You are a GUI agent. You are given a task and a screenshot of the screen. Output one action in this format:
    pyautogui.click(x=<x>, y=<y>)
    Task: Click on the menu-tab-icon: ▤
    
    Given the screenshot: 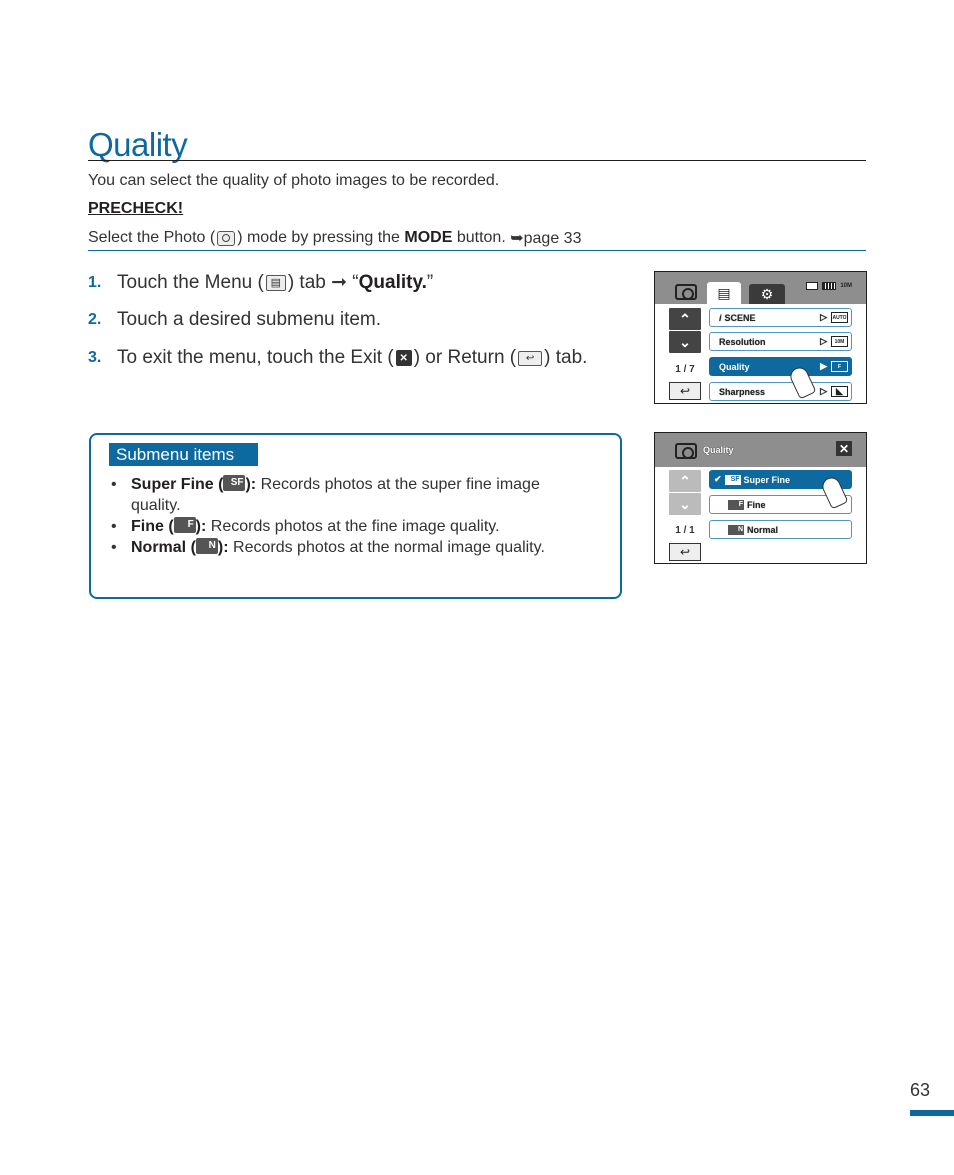 What is the action you would take?
    pyautogui.click(x=275, y=282)
    